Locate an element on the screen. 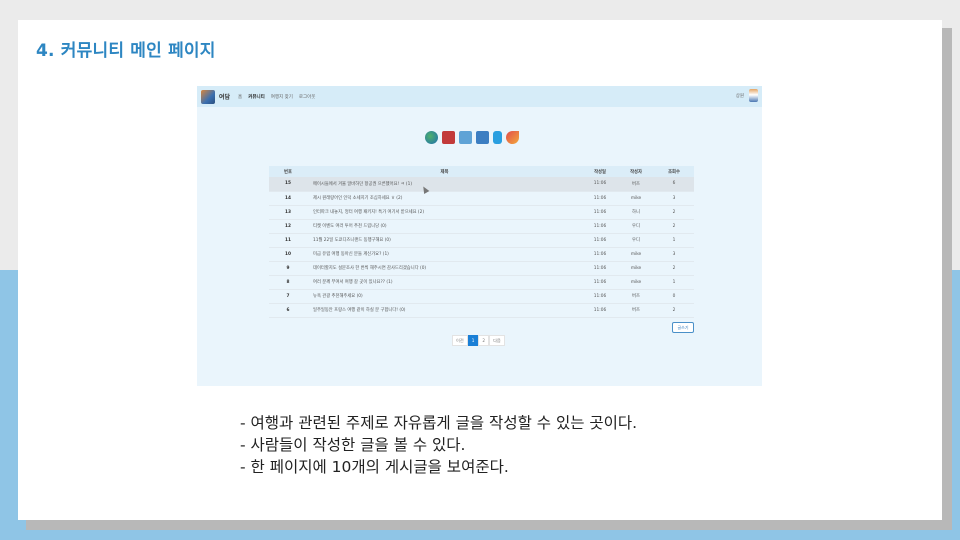 The image size is (960, 540). row-number: 7 is located at coordinates (288, 296).